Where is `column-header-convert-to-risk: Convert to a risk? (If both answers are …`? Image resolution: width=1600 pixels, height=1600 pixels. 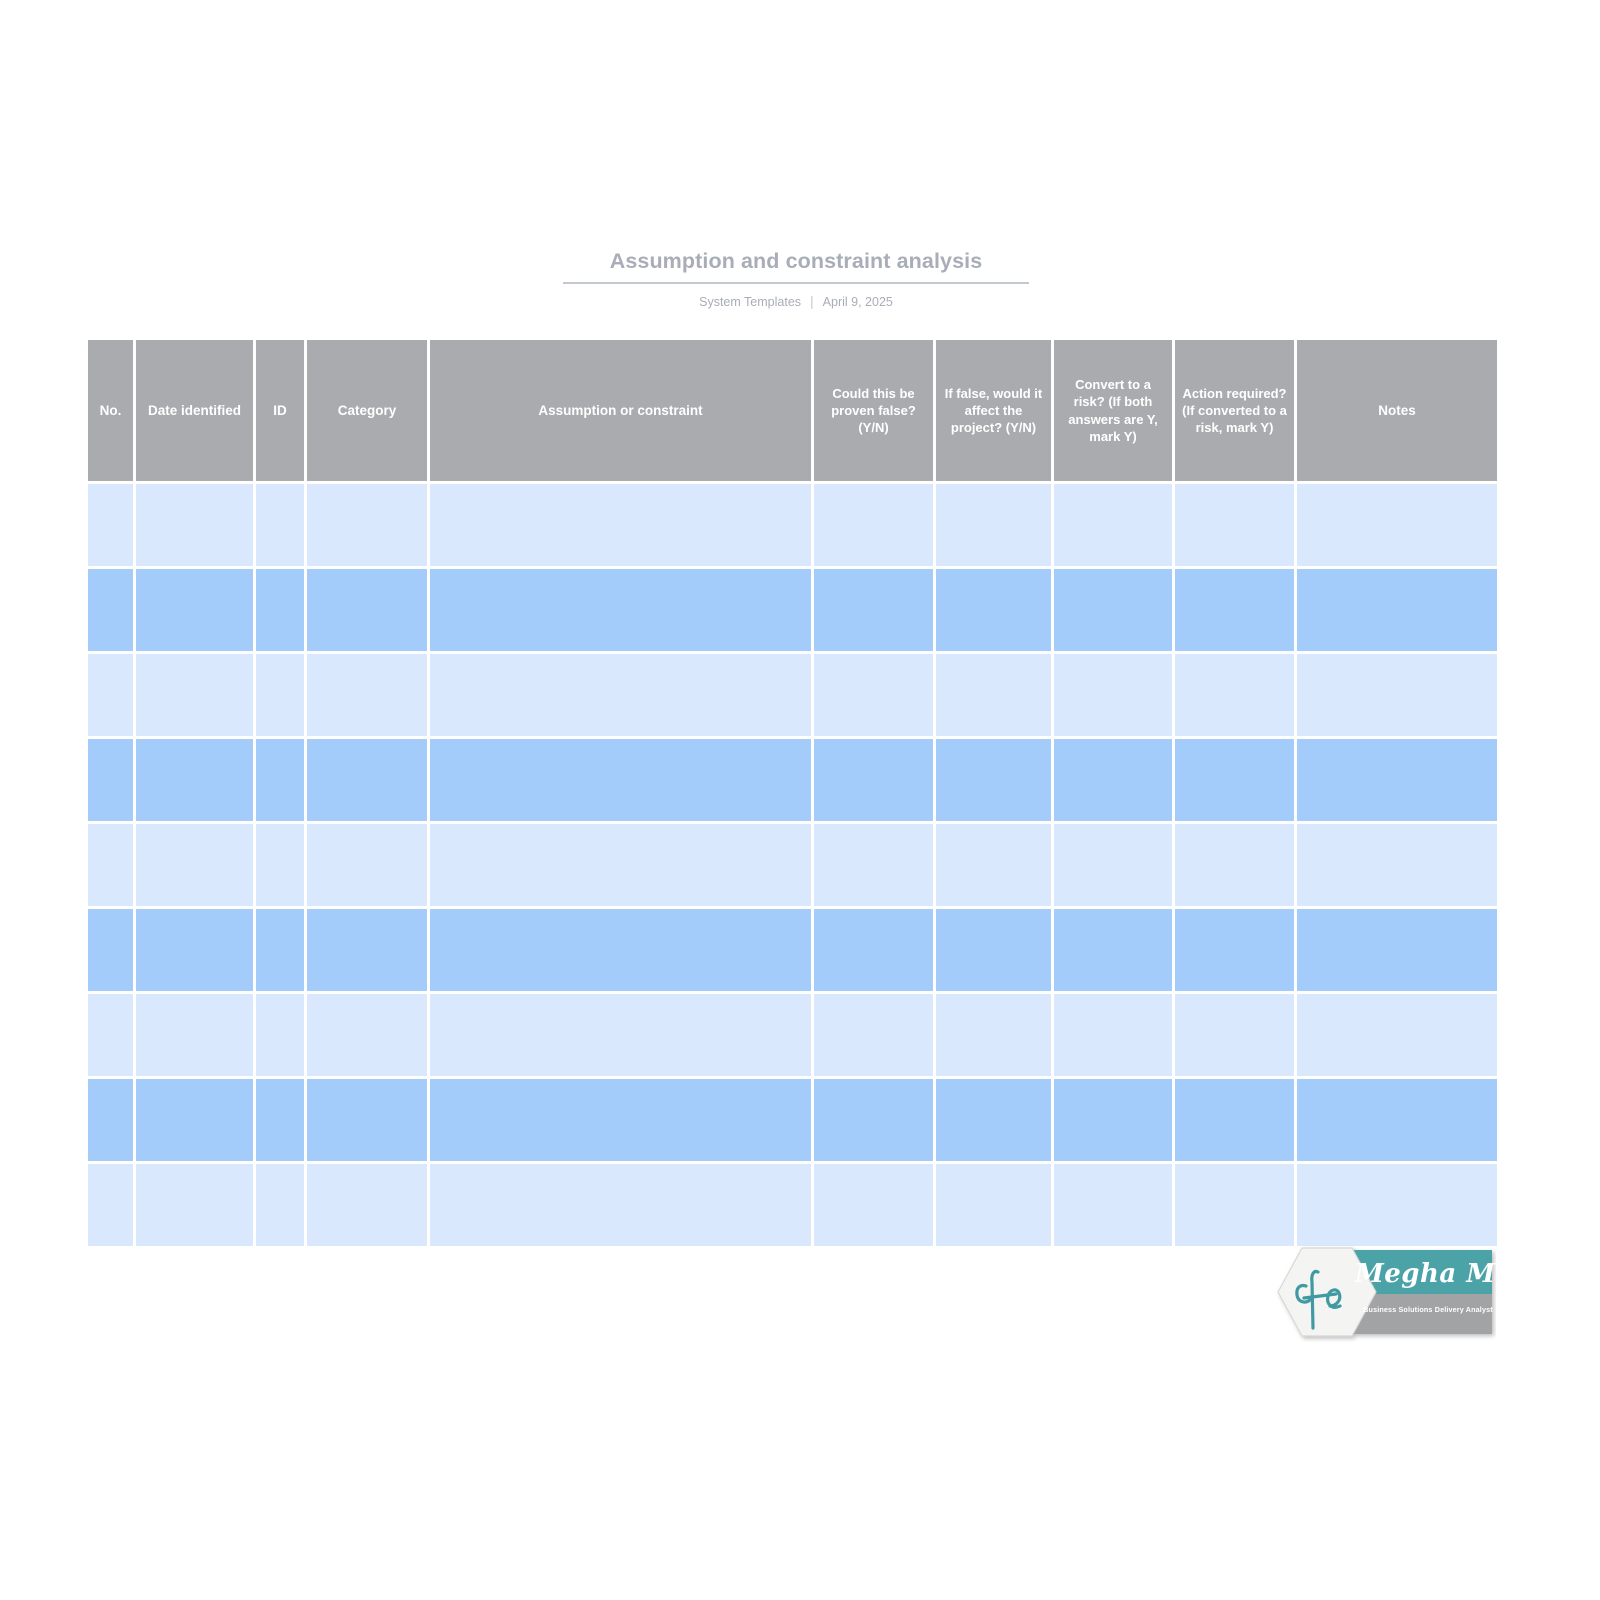 column-header-convert-to-risk: Convert to a risk? (If both answers are … is located at coordinates (1113, 410).